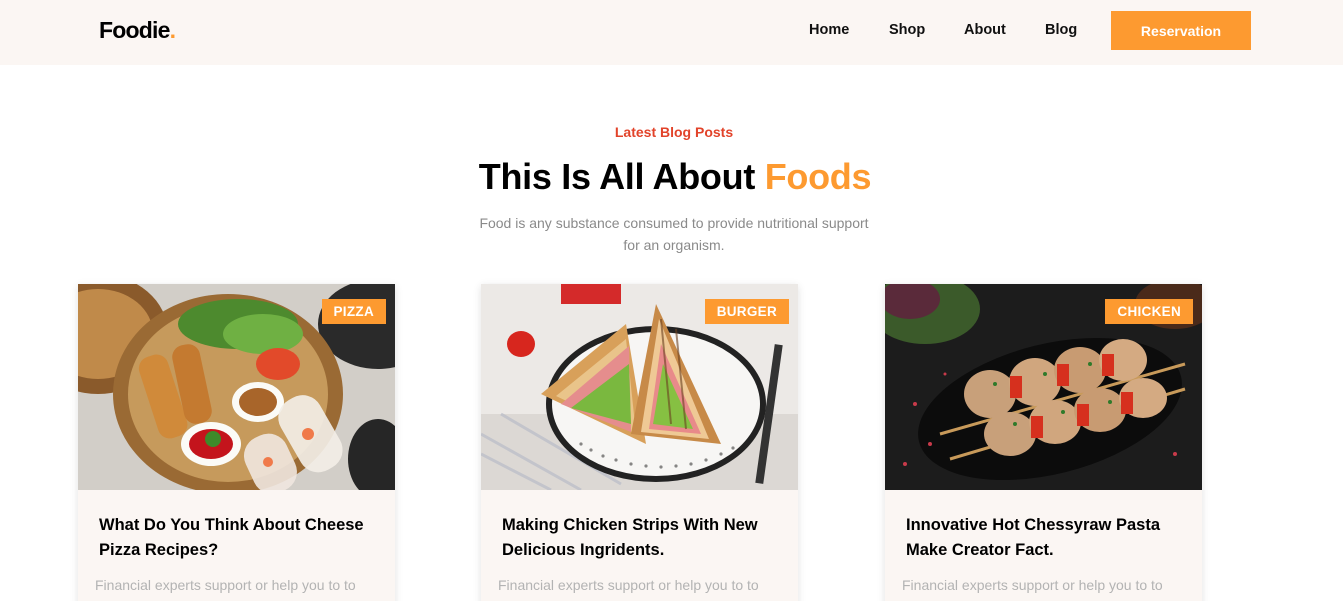 The image size is (1343, 601). Describe the element at coordinates (1061, 30) in the screenshot. I see `nav-link-blog: Blog` at that location.